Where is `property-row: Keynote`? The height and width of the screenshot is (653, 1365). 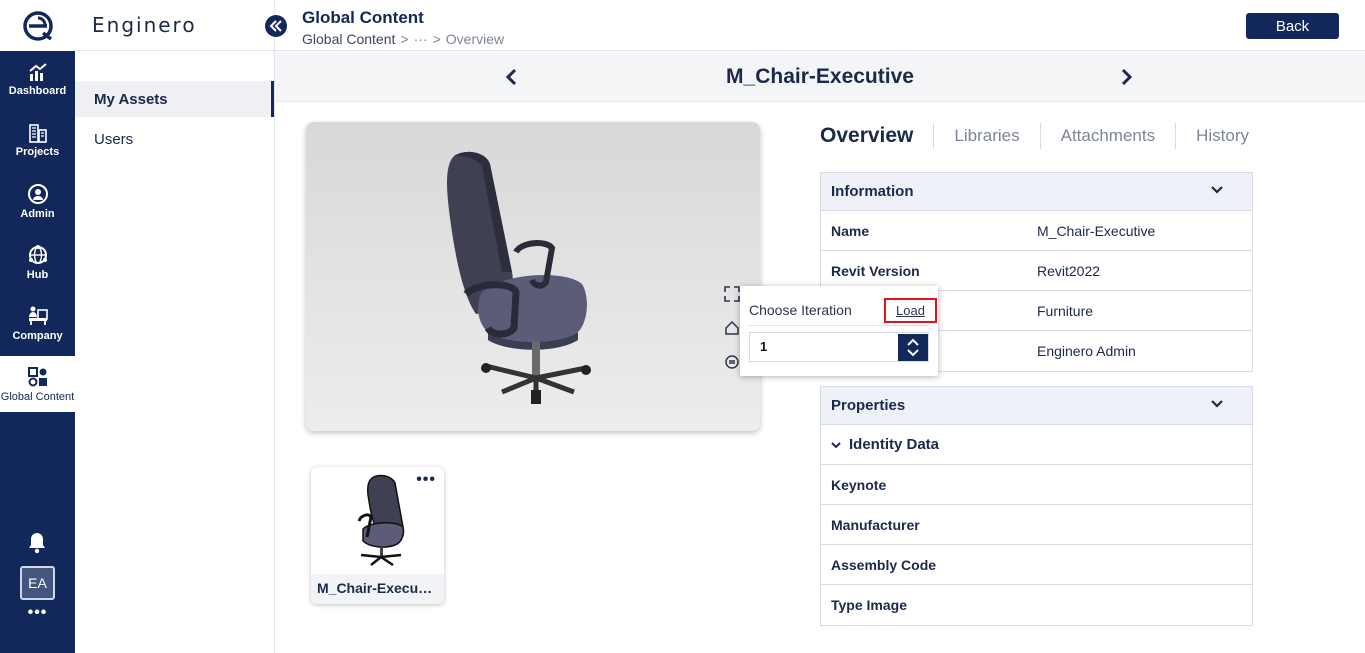 property-row: Keynote is located at coordinates (1036, 485).